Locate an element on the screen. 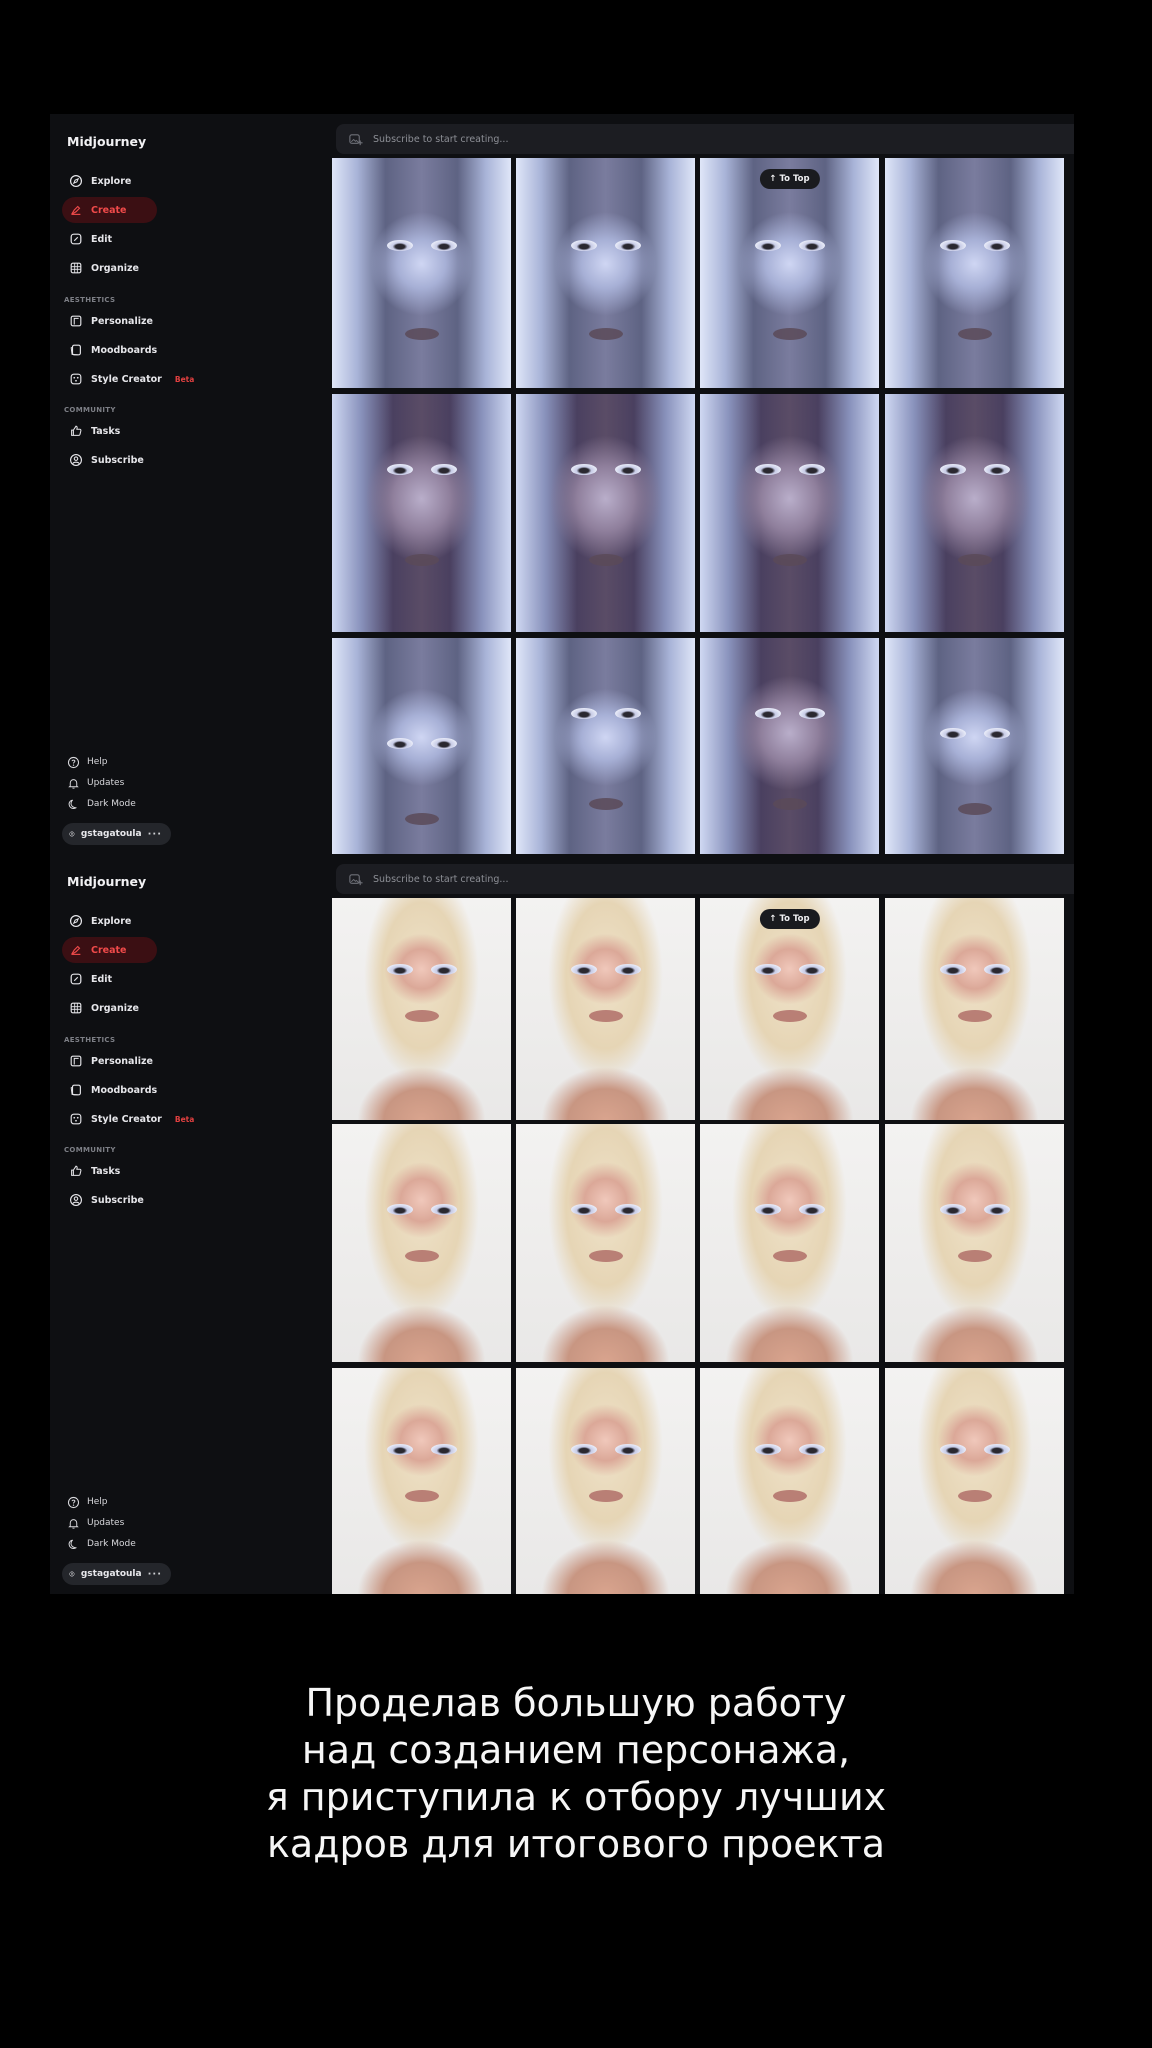  nav-style-creator-label: Style Creator is located at coordinates (126, 1119).